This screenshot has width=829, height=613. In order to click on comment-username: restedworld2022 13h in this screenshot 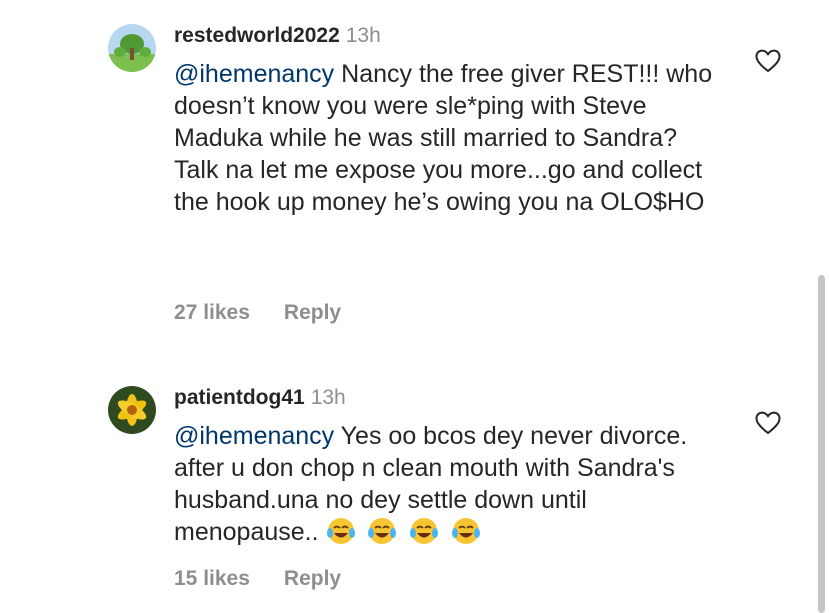, I will do `click(277, 36)`.